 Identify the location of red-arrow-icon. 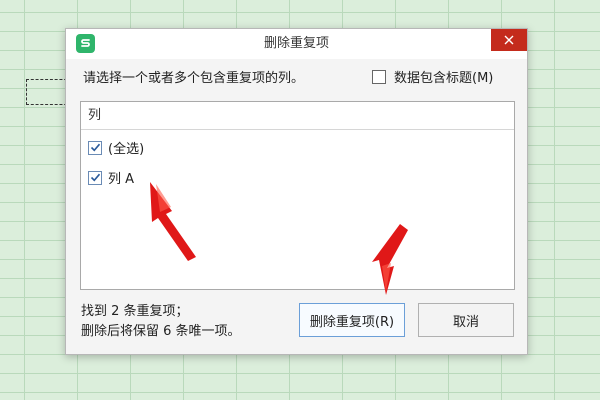
(390, 259).